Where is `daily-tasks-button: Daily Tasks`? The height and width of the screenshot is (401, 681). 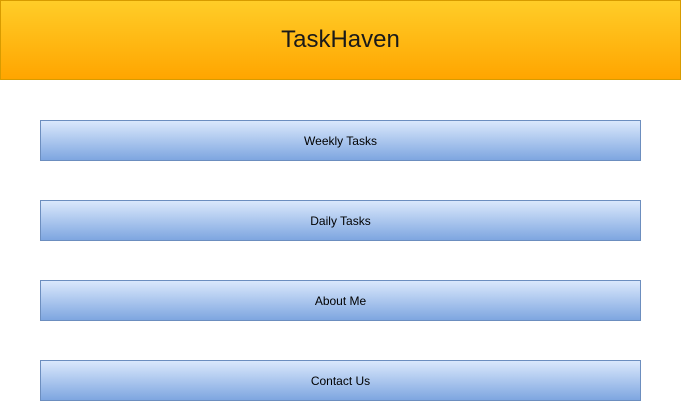 daily-tasks-button: Daily Tasks is located at coordinates (340, 220).